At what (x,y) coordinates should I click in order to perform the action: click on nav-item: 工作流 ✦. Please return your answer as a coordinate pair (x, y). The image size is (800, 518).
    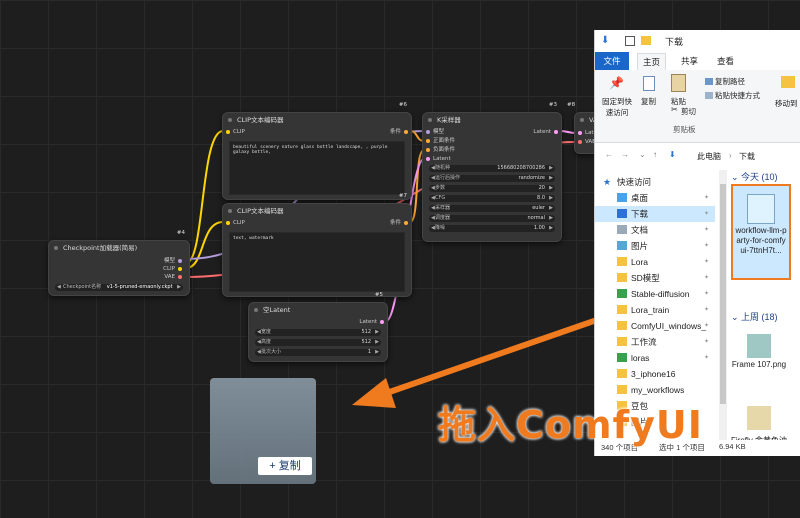
    Looking at the image, I should click on (655, 342).